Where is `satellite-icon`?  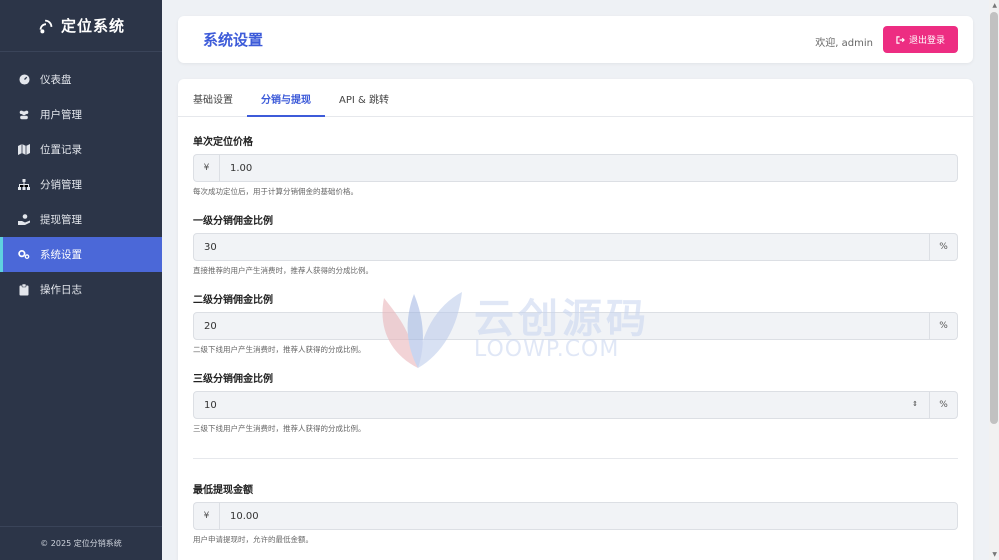
satellite-icon is located at coordinates (46, 26).